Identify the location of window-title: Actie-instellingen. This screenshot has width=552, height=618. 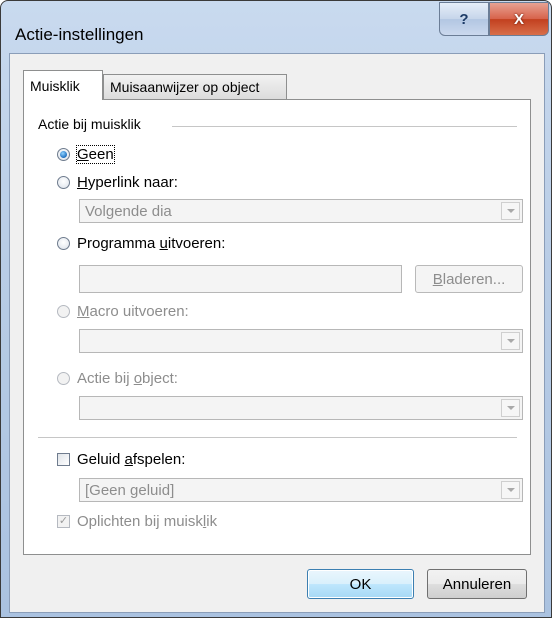
(79, 34).